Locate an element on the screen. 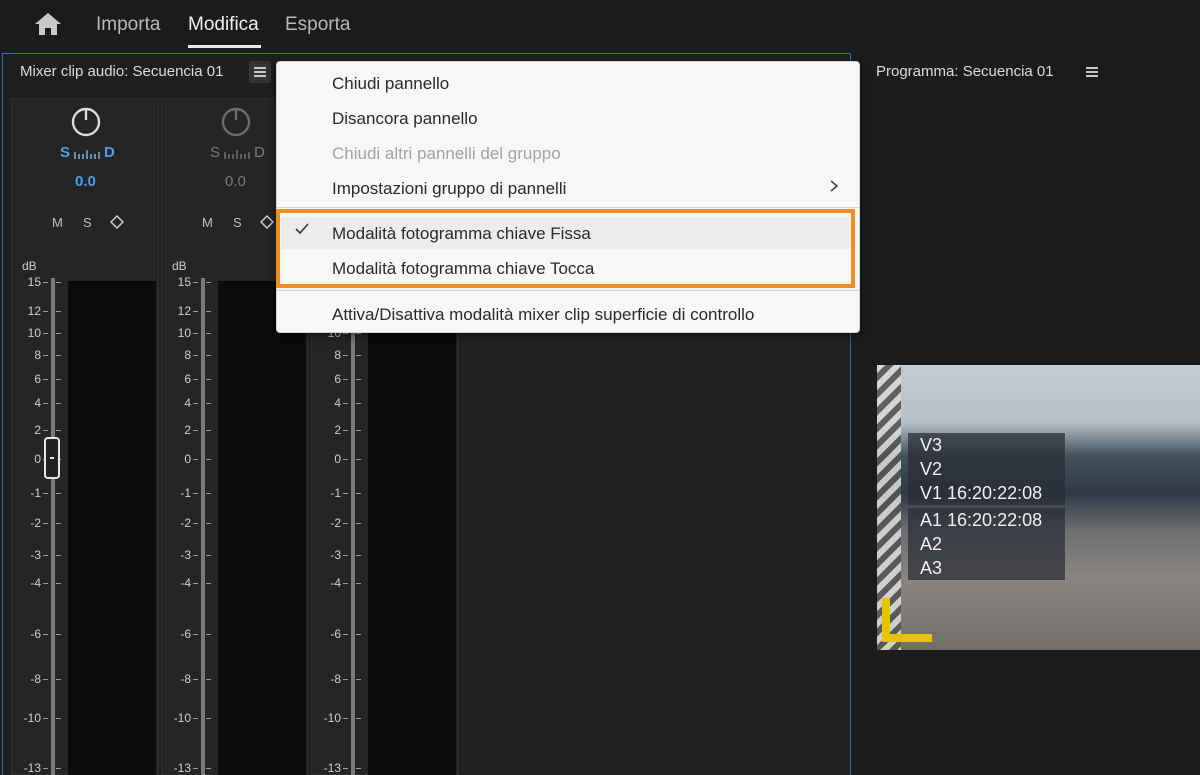  db-scale-label: -6 is located at coordinates (335, 634).